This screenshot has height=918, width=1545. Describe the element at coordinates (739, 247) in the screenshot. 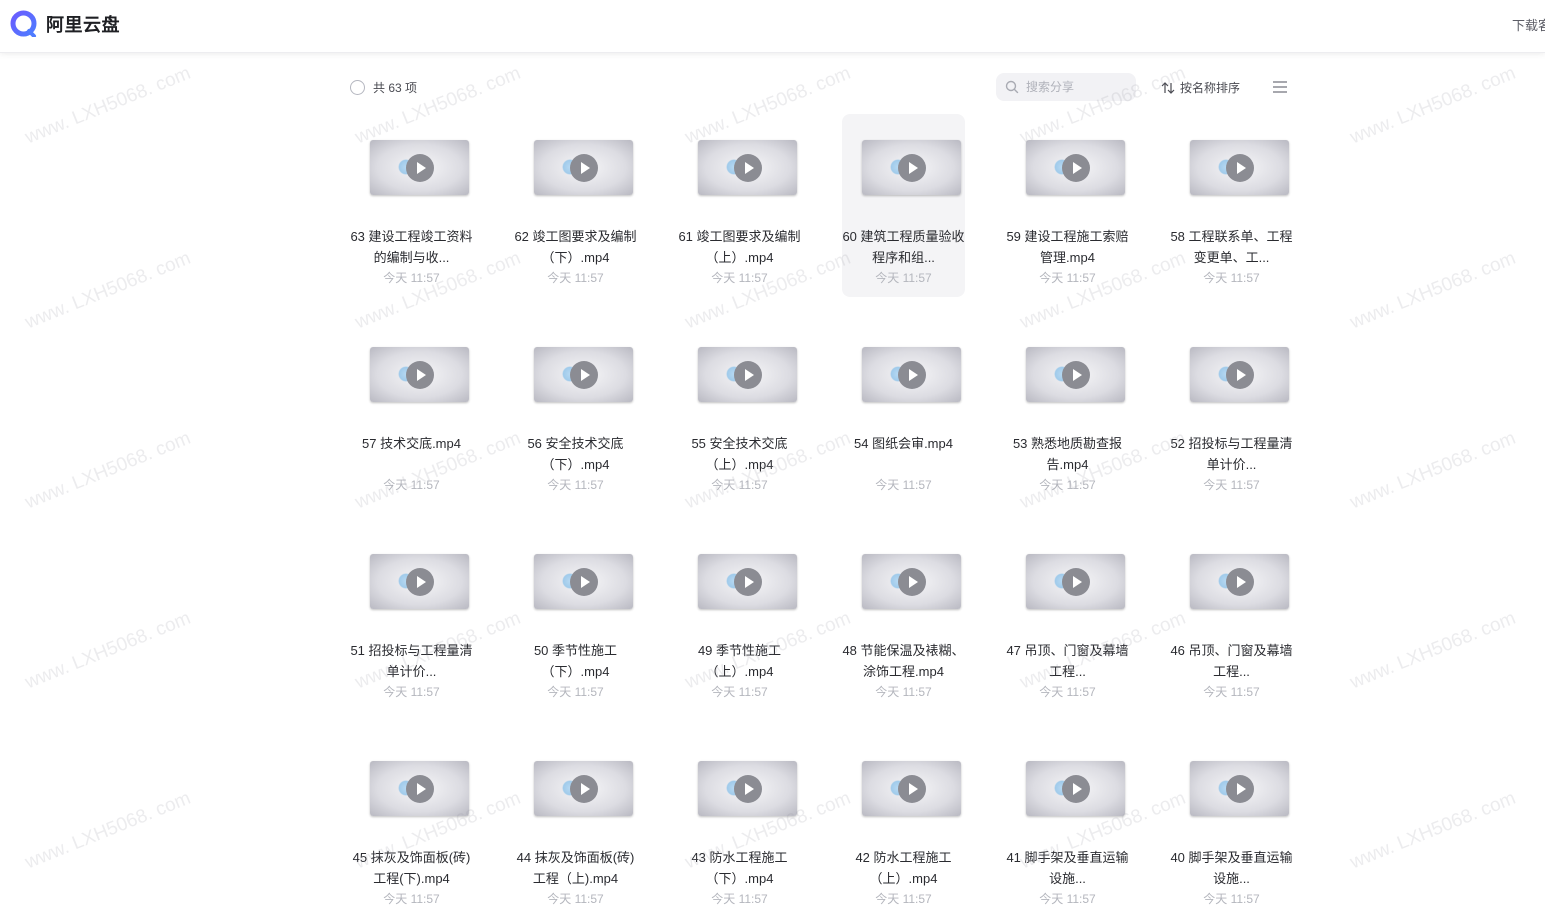

I see `file-name: 61 竣工图要求及编制（上）.mp4` at that location.